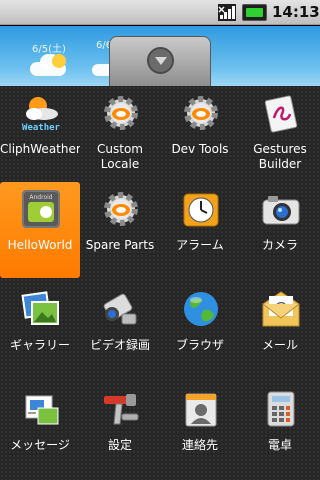 The image size is (320, 480). What do you see at coordinates (279, 445) in the screenshot?
I see `app-label: 電卓` at bounding box center [279, 445].